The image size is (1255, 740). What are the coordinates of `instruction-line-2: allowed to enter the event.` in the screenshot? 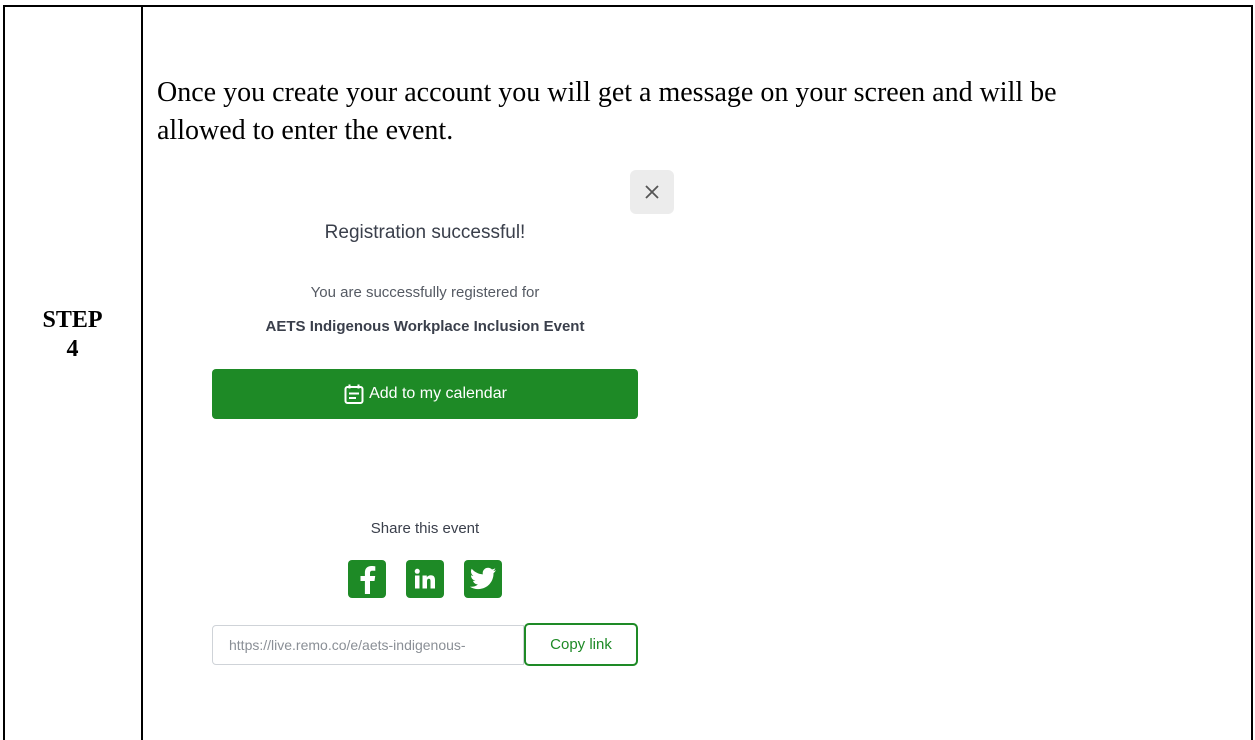 It's located at (305, 130).